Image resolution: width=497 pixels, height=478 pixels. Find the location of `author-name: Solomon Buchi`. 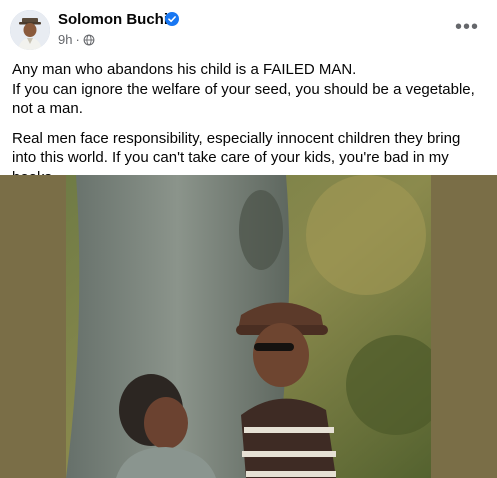

author-name: Solomon Buchi is located at coordinates (113, 19).